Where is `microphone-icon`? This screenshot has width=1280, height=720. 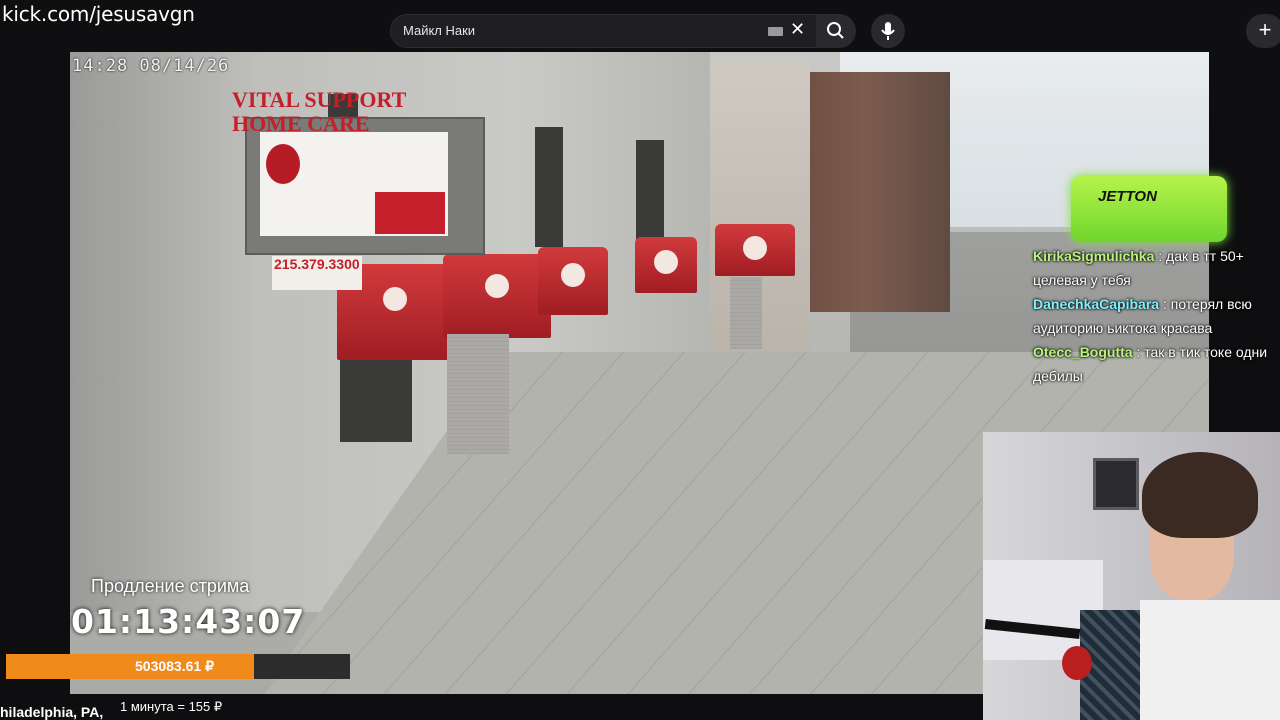 microphone-icon is located at coordinates (888, 31).